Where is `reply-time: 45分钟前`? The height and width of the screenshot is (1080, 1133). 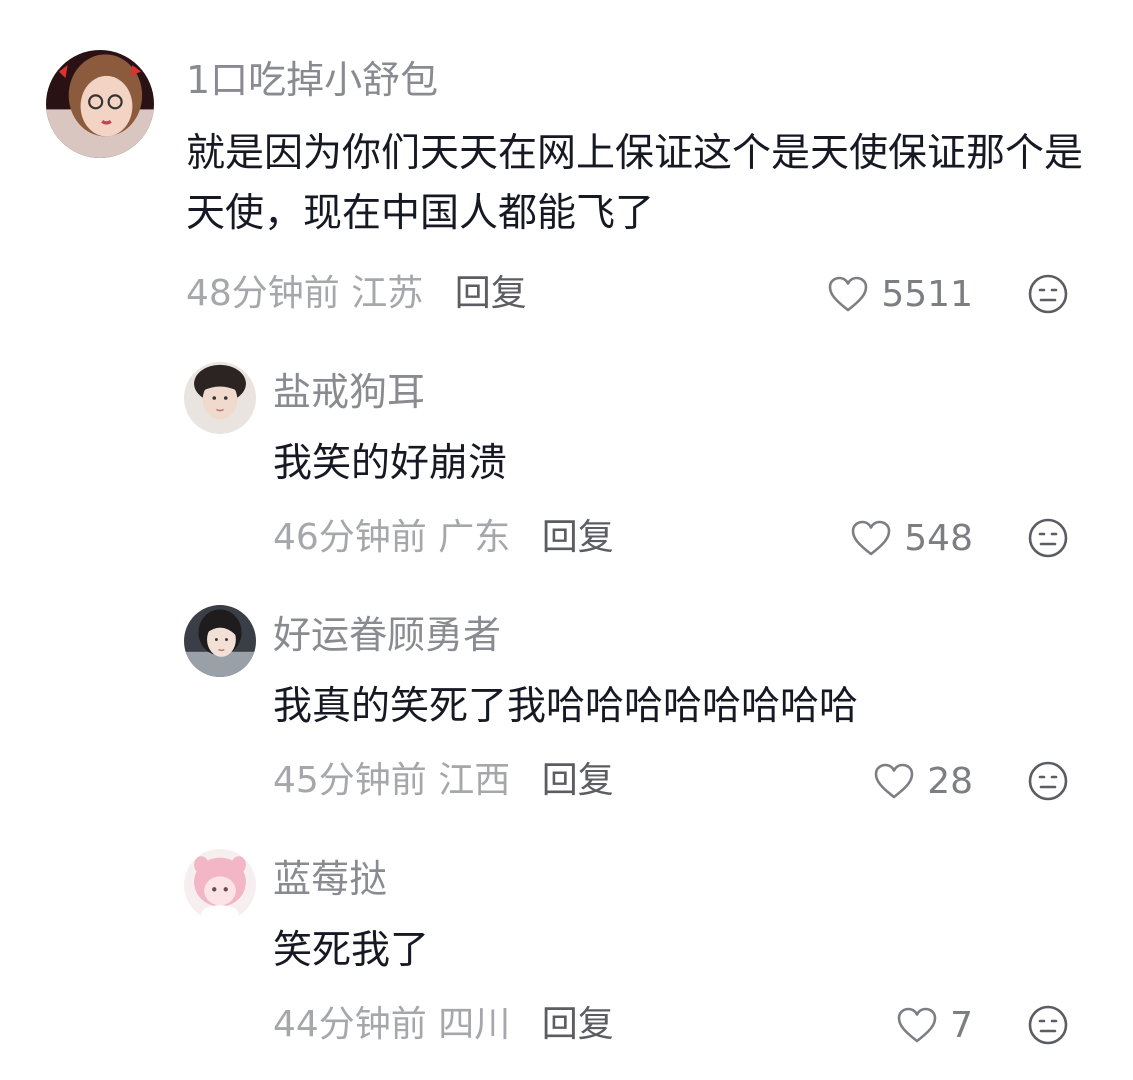
reply-time: 45分钟前 is located at coordinates (350, 780).